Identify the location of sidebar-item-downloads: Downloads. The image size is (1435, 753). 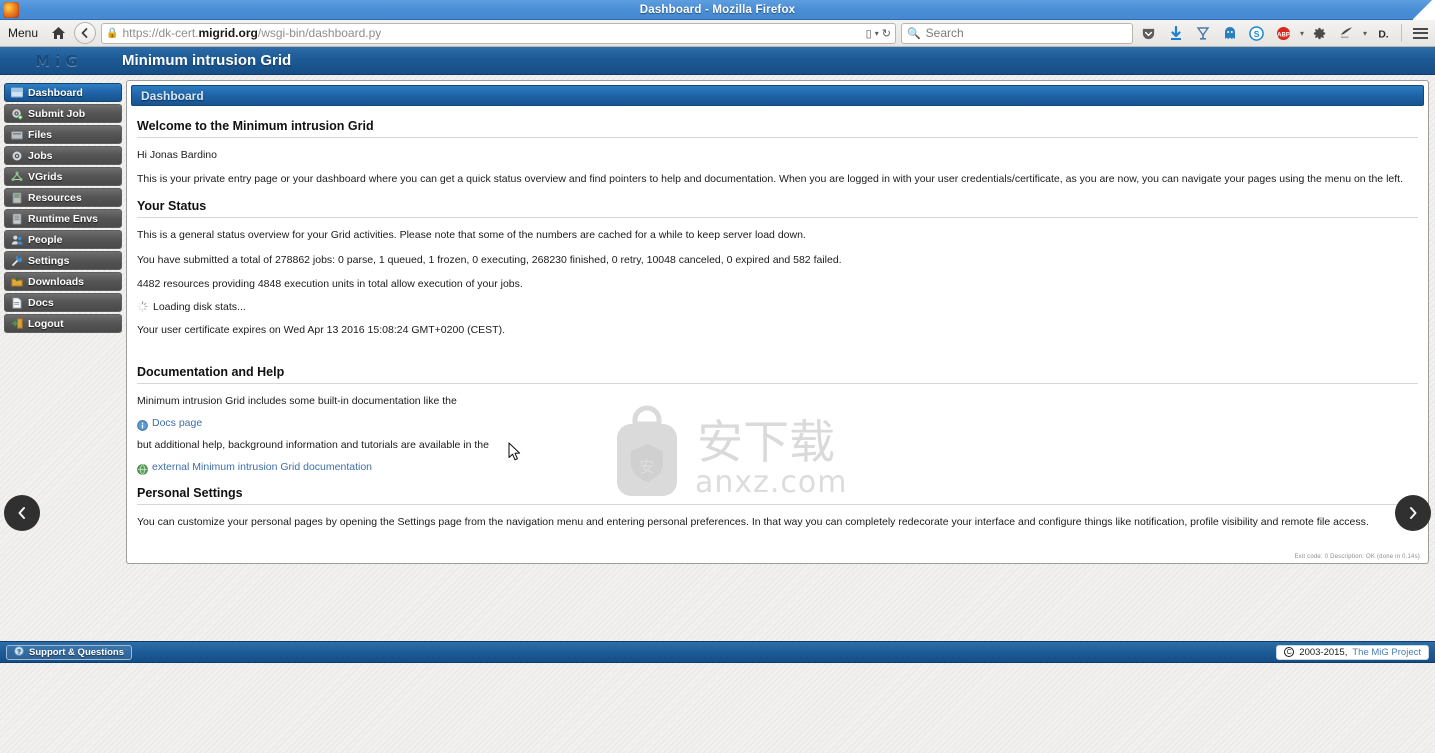
(63, 281).